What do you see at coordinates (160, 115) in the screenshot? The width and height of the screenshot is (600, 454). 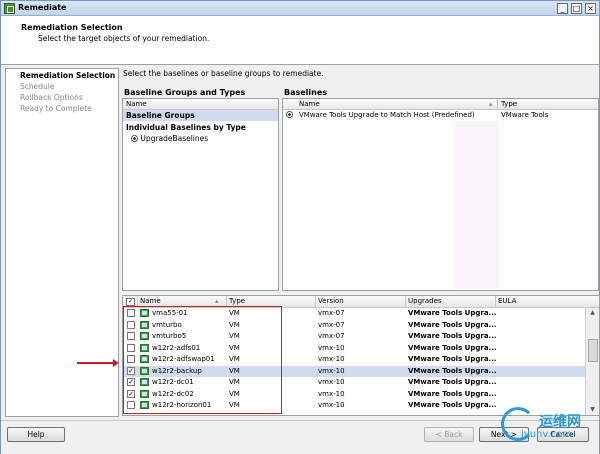 I see `baseline-groups-label: Baseline Groups` at bounding box center [160, 115].